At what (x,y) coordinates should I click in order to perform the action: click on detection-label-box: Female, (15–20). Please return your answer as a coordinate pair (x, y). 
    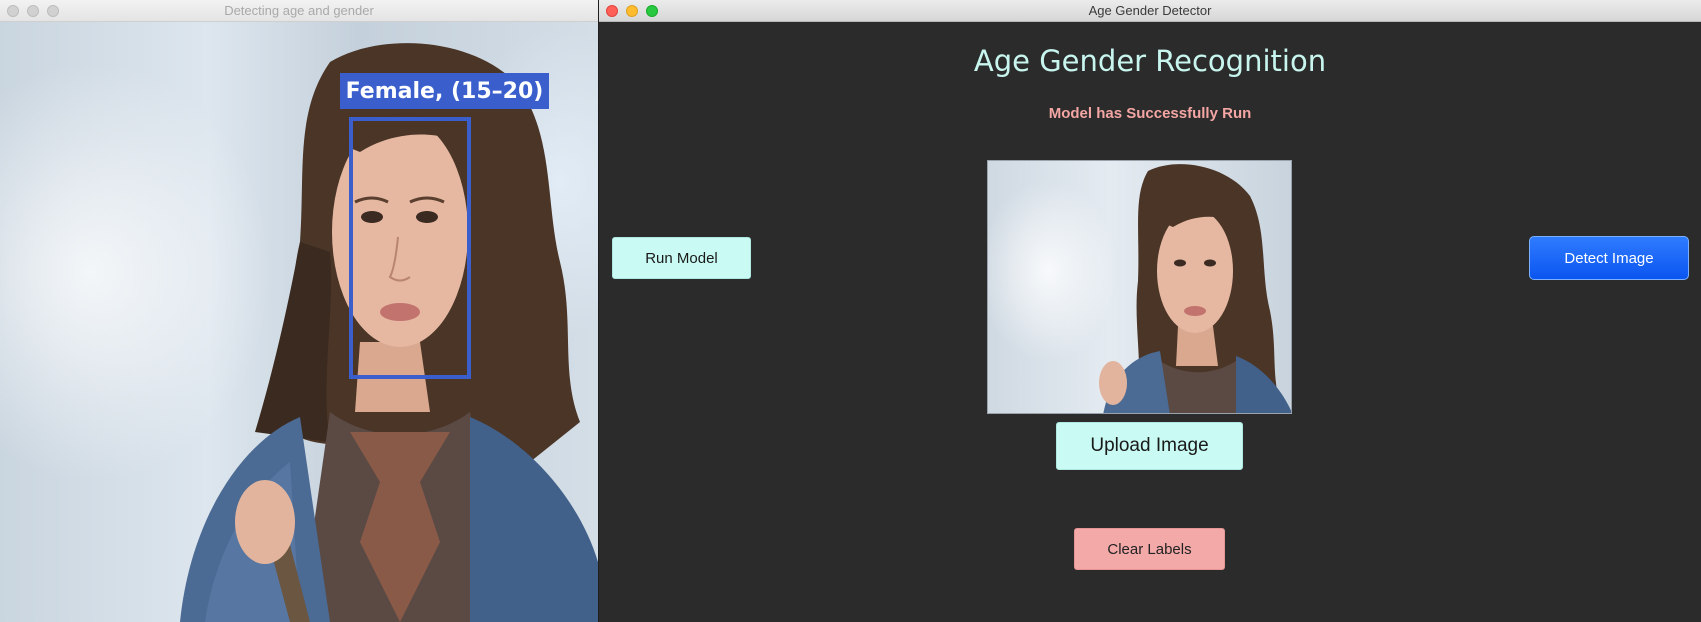
    Looking at the image, I should click on (444, 91).